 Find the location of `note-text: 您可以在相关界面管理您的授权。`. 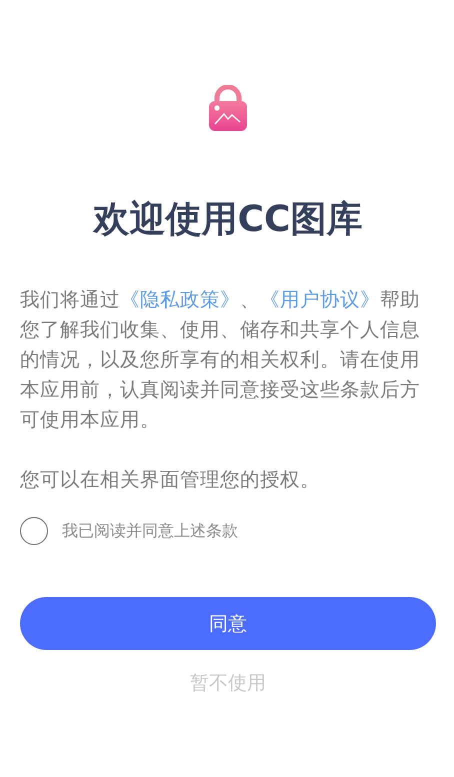

note-text: 您可以在相关界面管理您的授权。 is located at coordinates (170, 480).